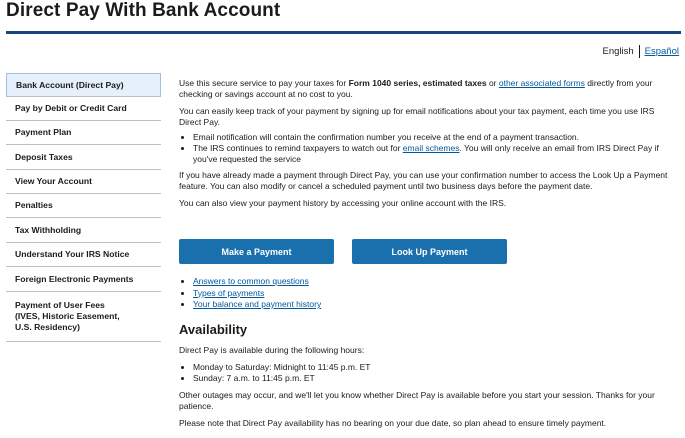  What do you see at coordinates (431, 148) in the screenshot?
I see `email-schemes-link: email schemes` at bounding box center [431, 148].